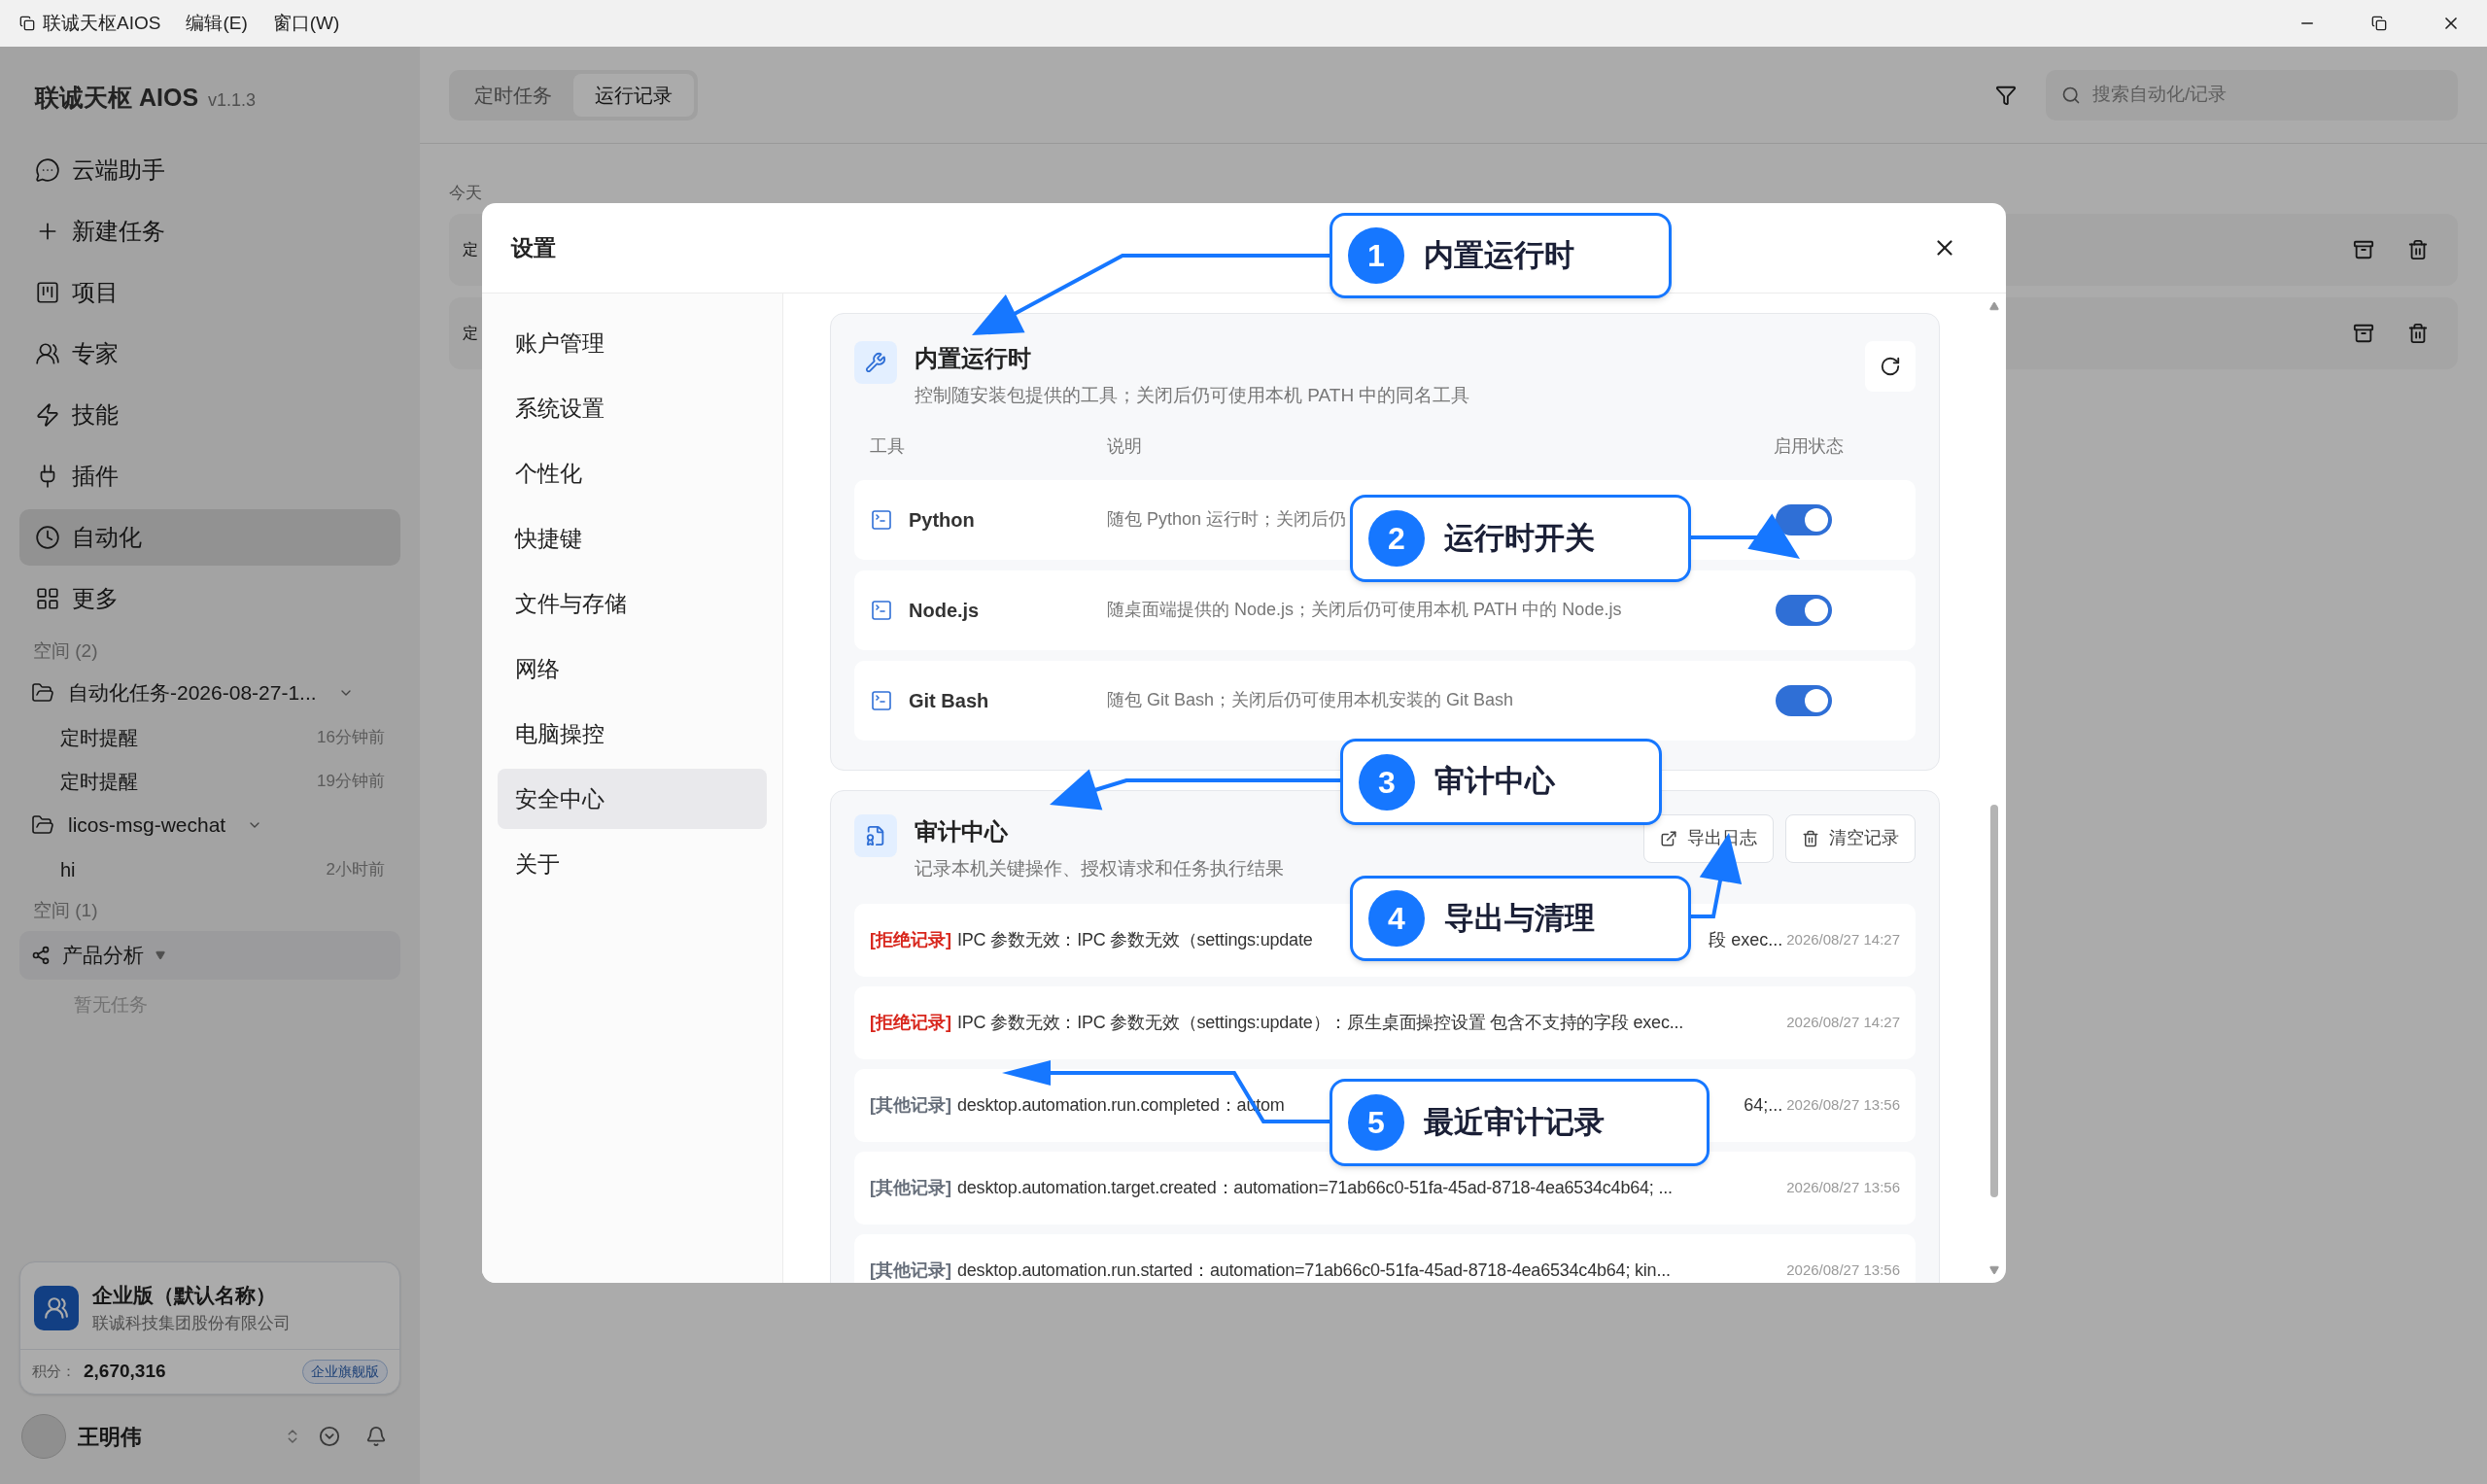  Describe the element at coordinates (65, 910) in the screenshot. I see `space-heading: 空间 (1)` at that location.